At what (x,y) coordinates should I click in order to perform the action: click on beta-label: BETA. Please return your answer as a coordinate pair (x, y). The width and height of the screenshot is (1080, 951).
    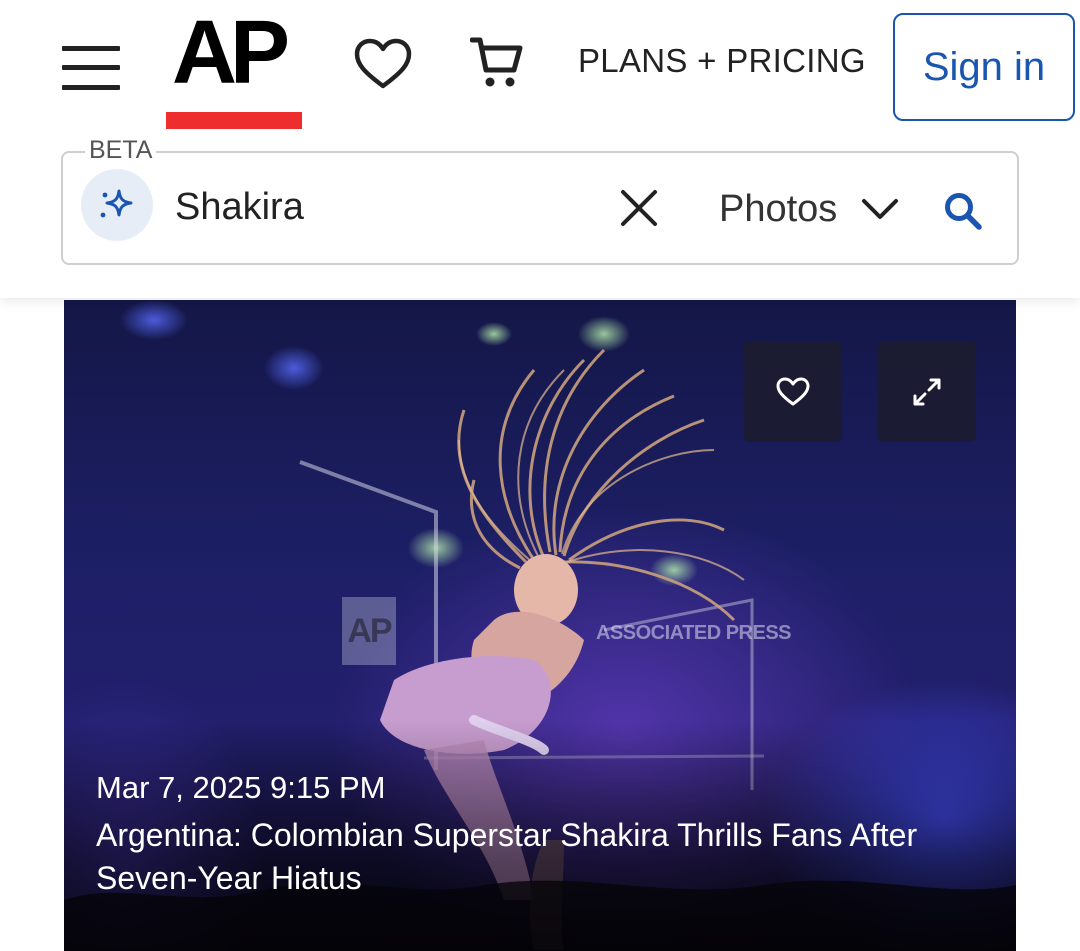
    Looking at the image, I should click on (121, 150).